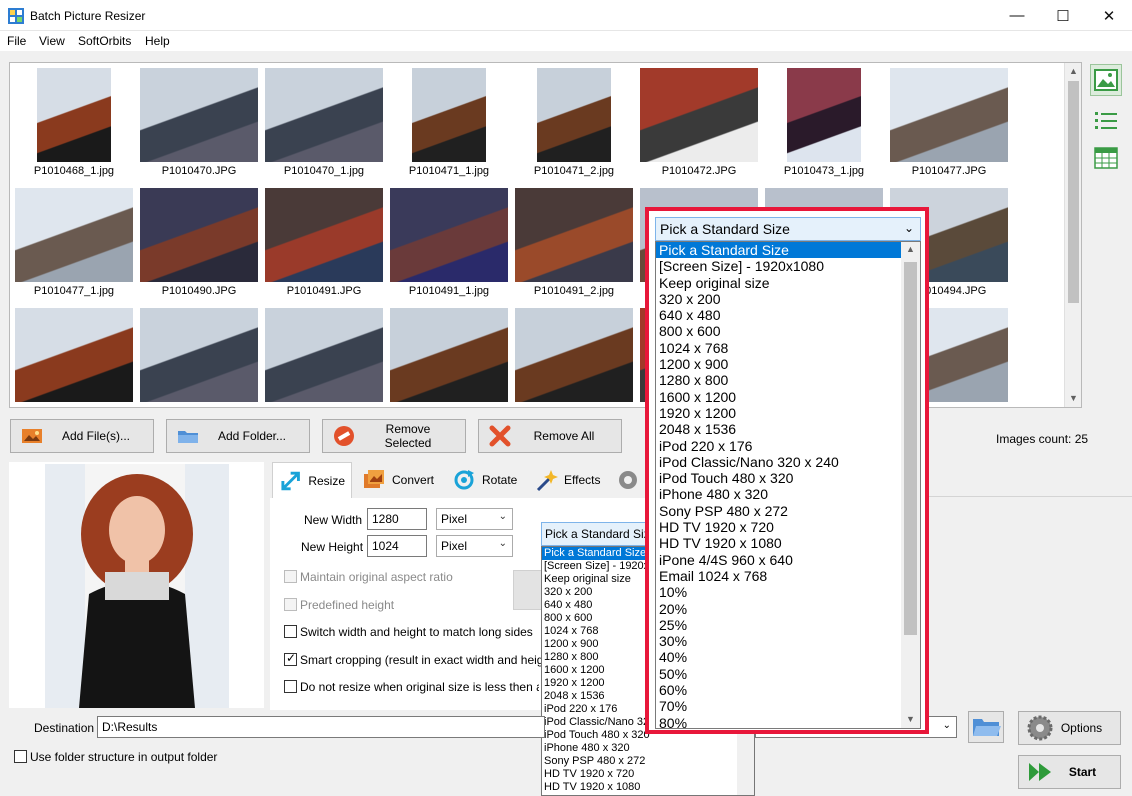  Describe the element at coordinates (312, 480) in the screenshot. I see `tab-resize: Resize` at that location.